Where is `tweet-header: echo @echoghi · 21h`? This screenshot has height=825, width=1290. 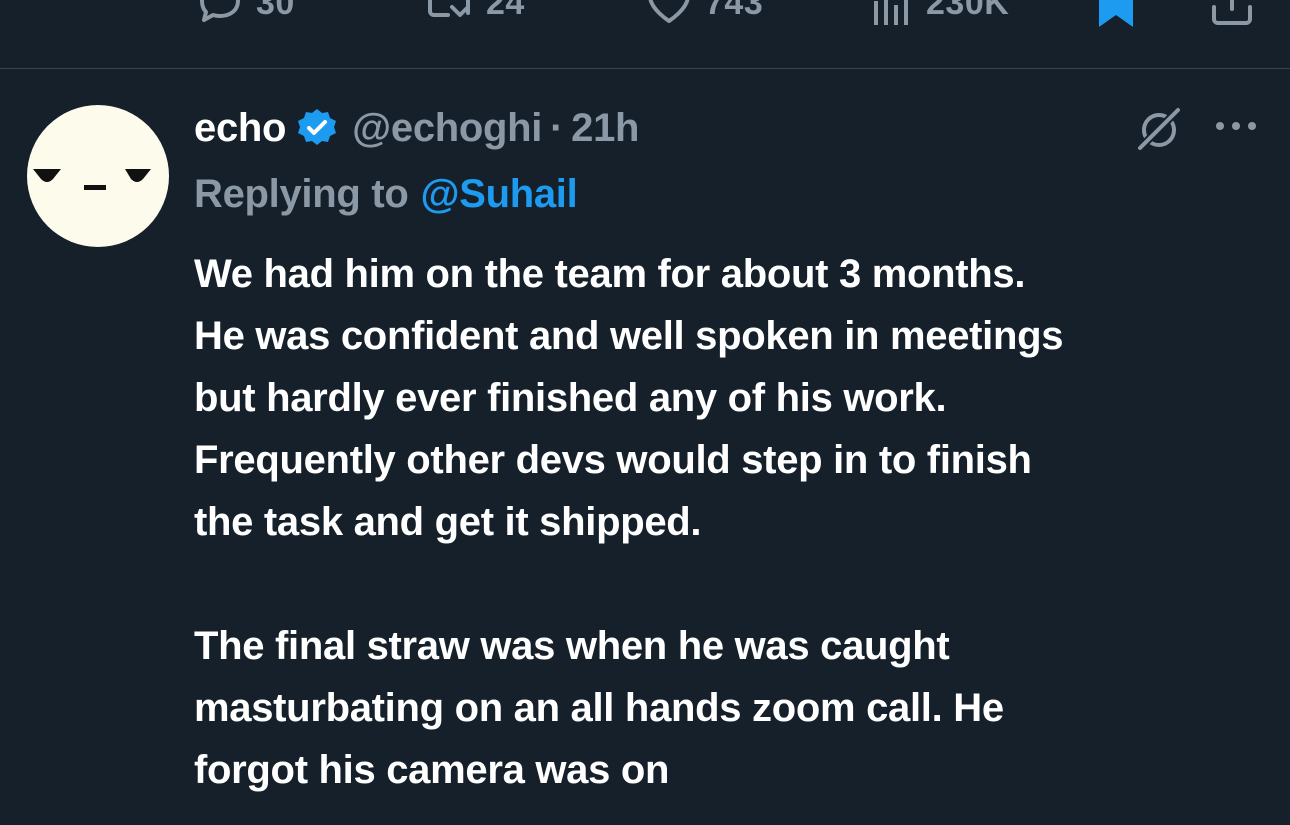 tweet-header: echo @echoghi · 21h is located at coordinates (416, 128).